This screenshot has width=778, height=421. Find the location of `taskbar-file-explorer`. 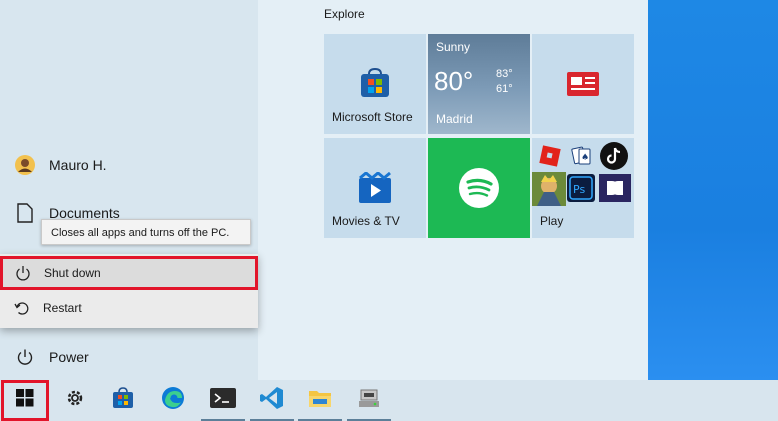

taskbar-file-explorer is located at coordinates (320, 400).